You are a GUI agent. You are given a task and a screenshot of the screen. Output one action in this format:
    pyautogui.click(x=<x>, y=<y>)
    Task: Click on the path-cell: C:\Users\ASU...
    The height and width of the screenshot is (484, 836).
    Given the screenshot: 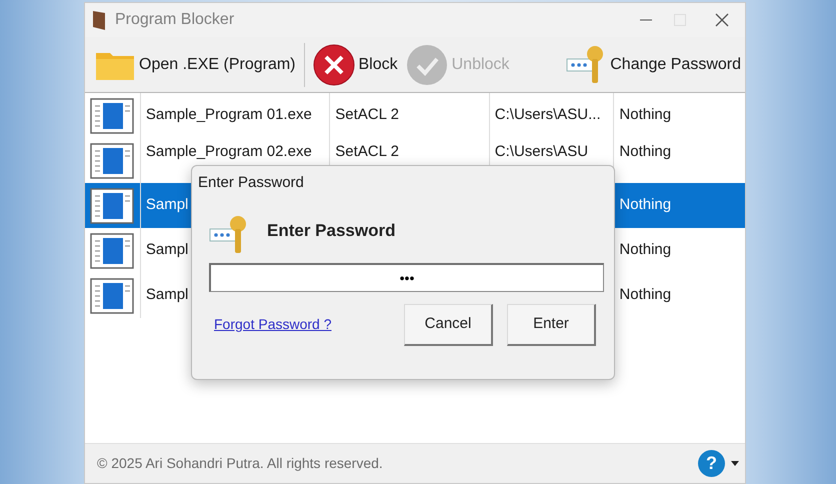 What is the action you would take?
    pyautogui.click(x=547, y=115)
    